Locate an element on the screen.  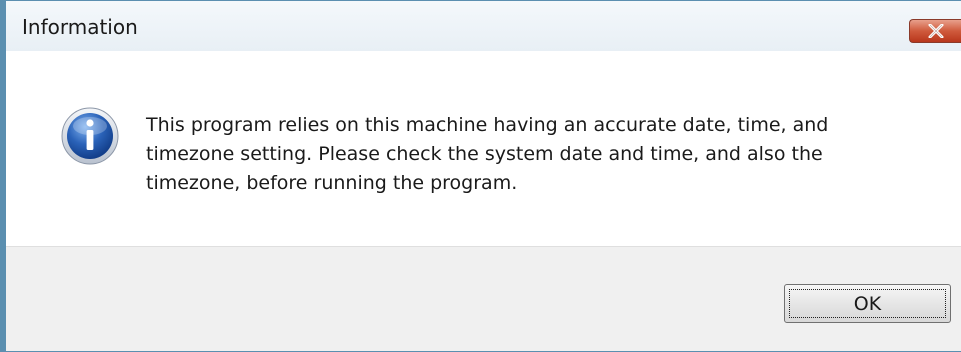
close-button is located at coordinates (935, 31).